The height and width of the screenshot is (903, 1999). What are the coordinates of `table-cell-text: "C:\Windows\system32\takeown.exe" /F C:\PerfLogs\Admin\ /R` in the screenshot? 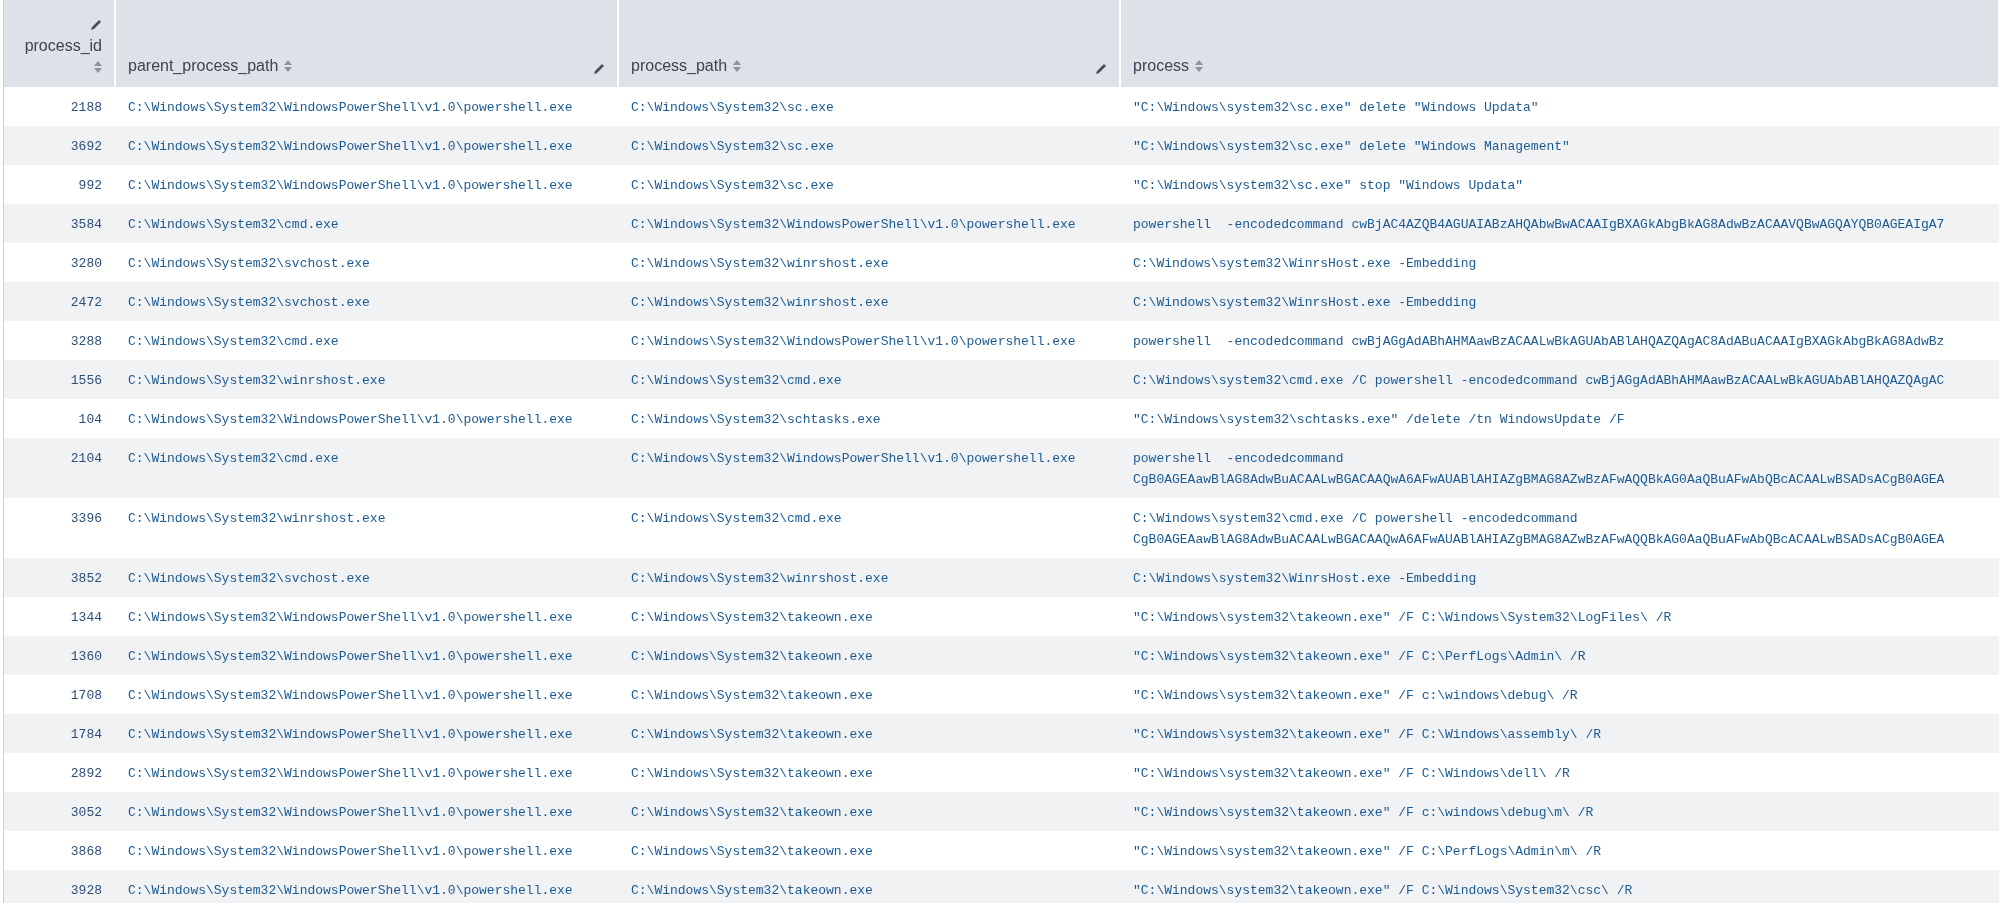 It's located at (1359, 657).